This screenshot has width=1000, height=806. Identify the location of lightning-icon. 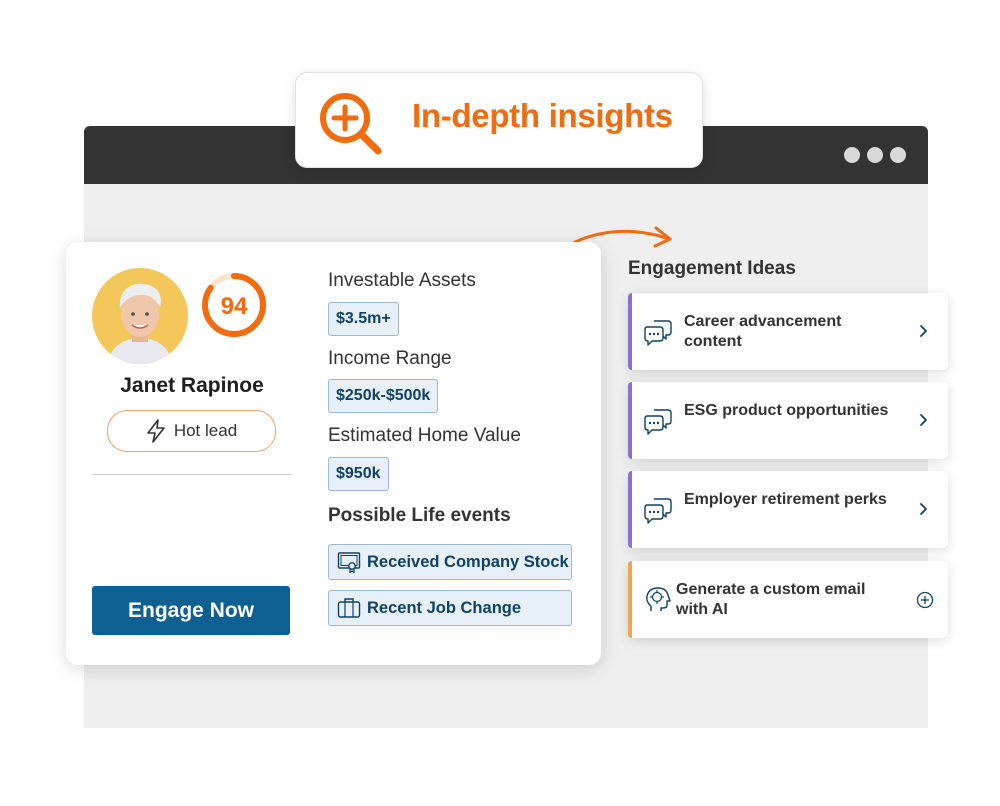
(156, 431).